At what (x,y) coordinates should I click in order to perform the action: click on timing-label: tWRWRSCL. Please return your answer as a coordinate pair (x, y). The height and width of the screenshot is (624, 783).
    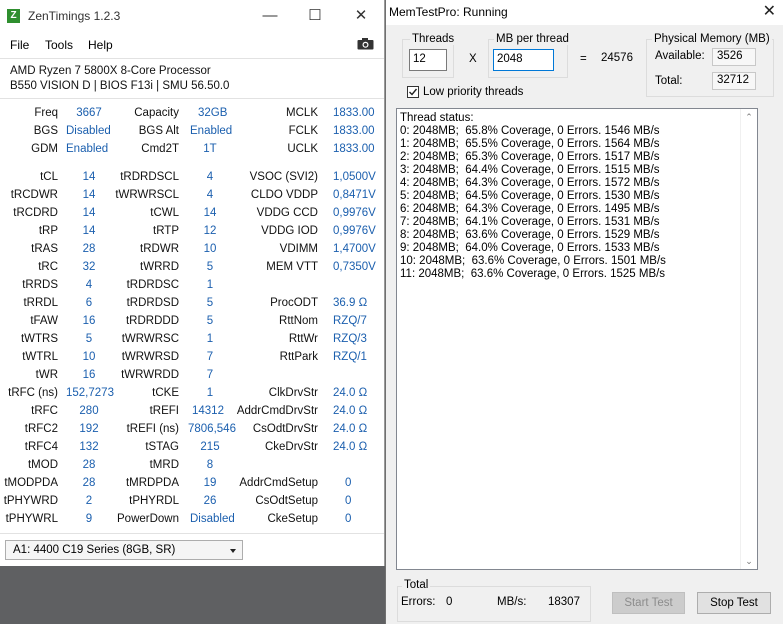
    Looking at the image, I should click on (147, 195).